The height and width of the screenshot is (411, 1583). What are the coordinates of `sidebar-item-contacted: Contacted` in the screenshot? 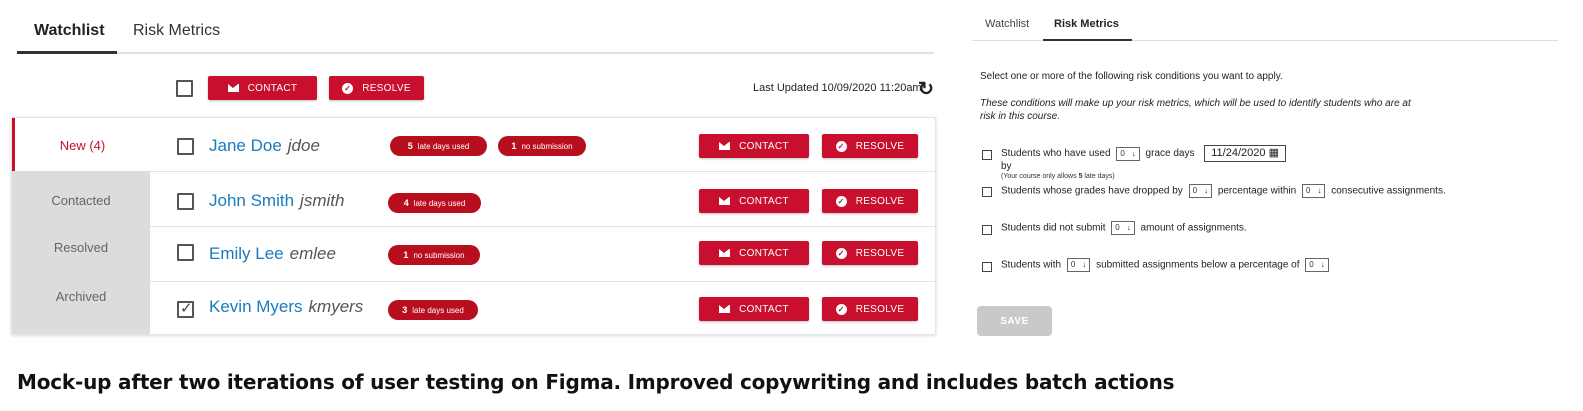 It's located at (81, 200).